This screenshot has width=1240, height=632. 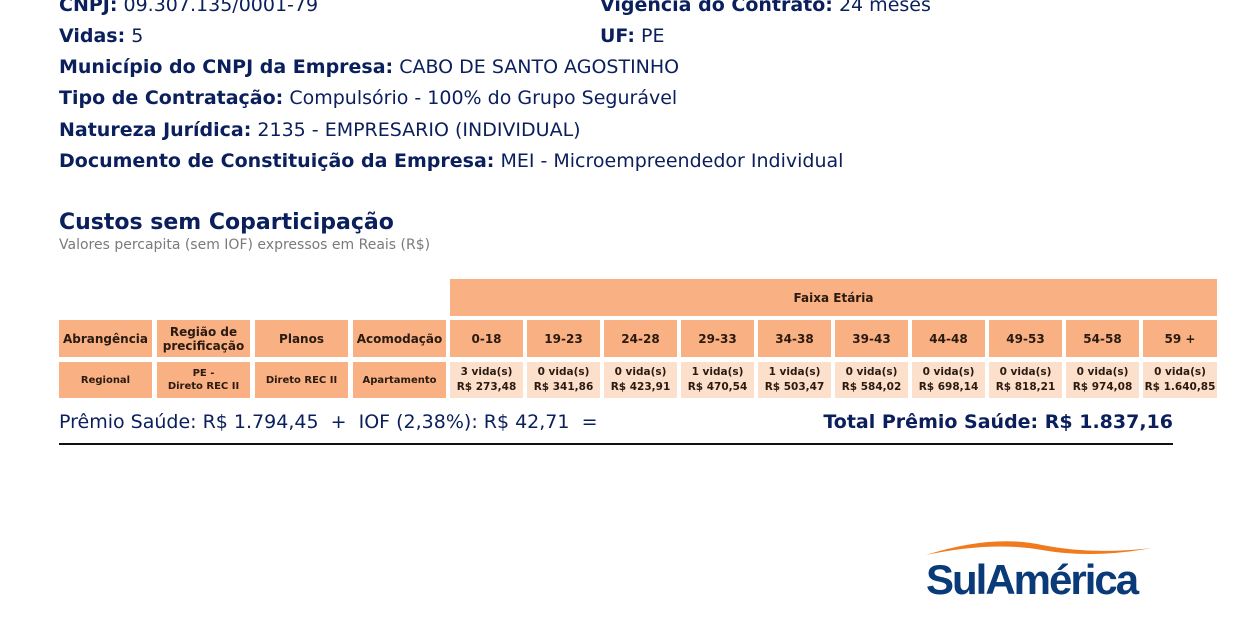 What do you see at coordinates (1180, 387) in the screenshot?
I see `age-band-price: R$ 1.640,85` at bounding box center [1180, 387].